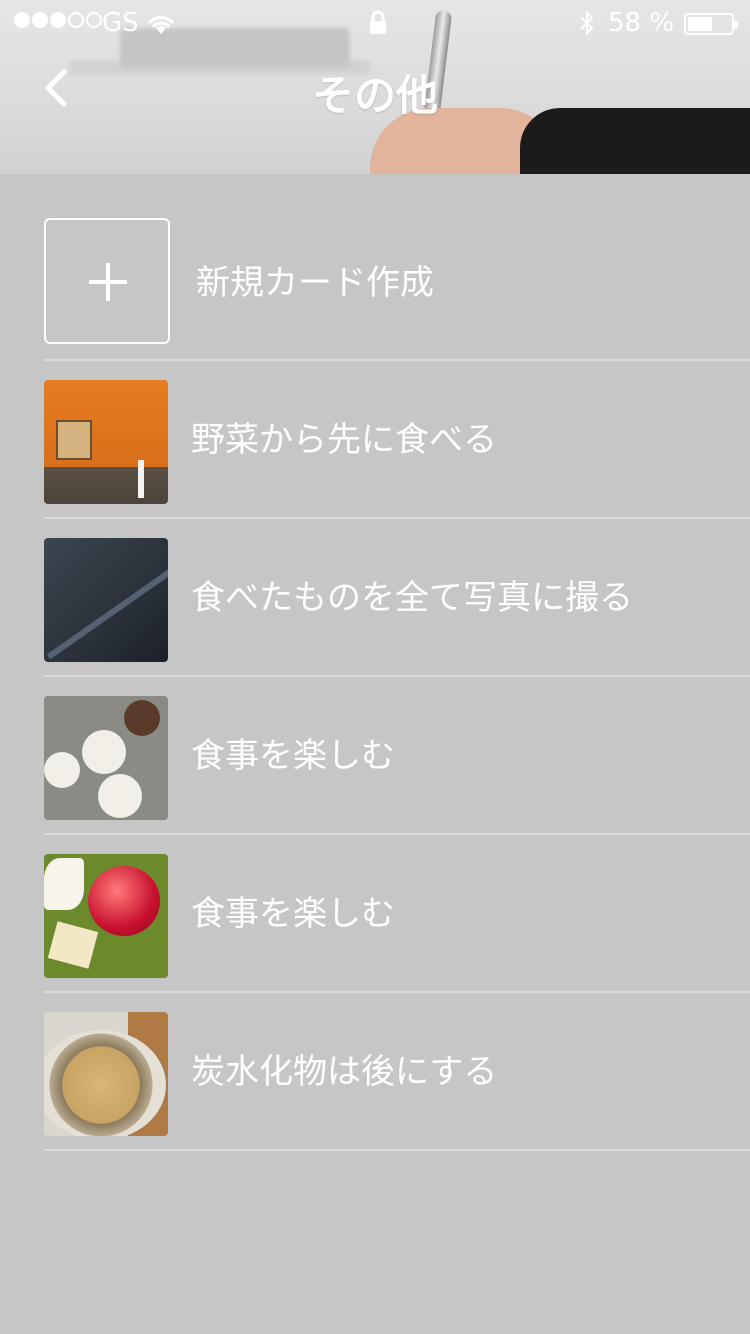  I want to click on signal-strength-icon, so click(58, 20).